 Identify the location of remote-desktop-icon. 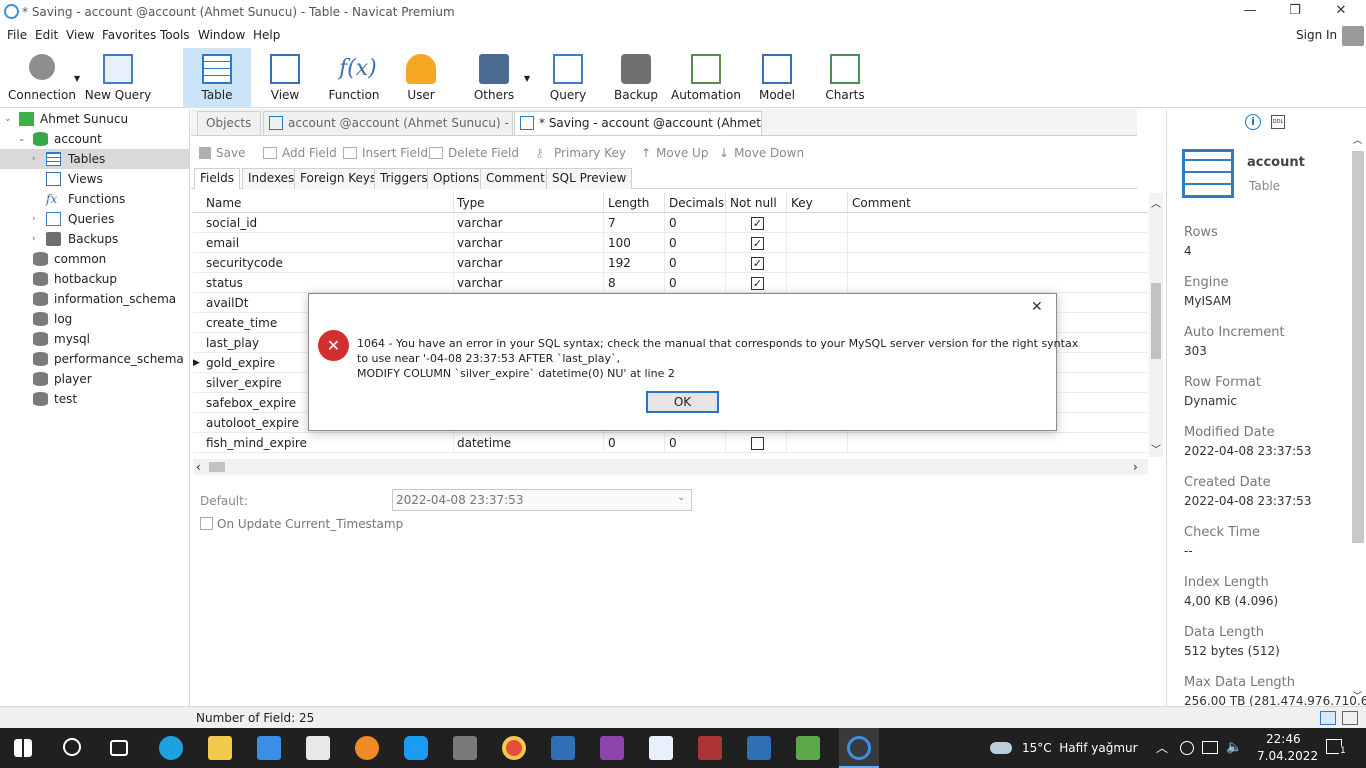
(563, 748).